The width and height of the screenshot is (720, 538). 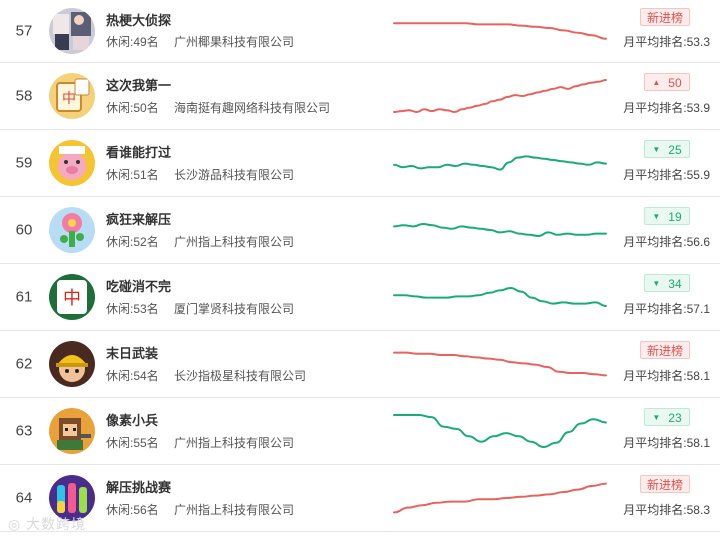 I want to click on category-rank: 休闲:53名, so click(x=132, y=309).